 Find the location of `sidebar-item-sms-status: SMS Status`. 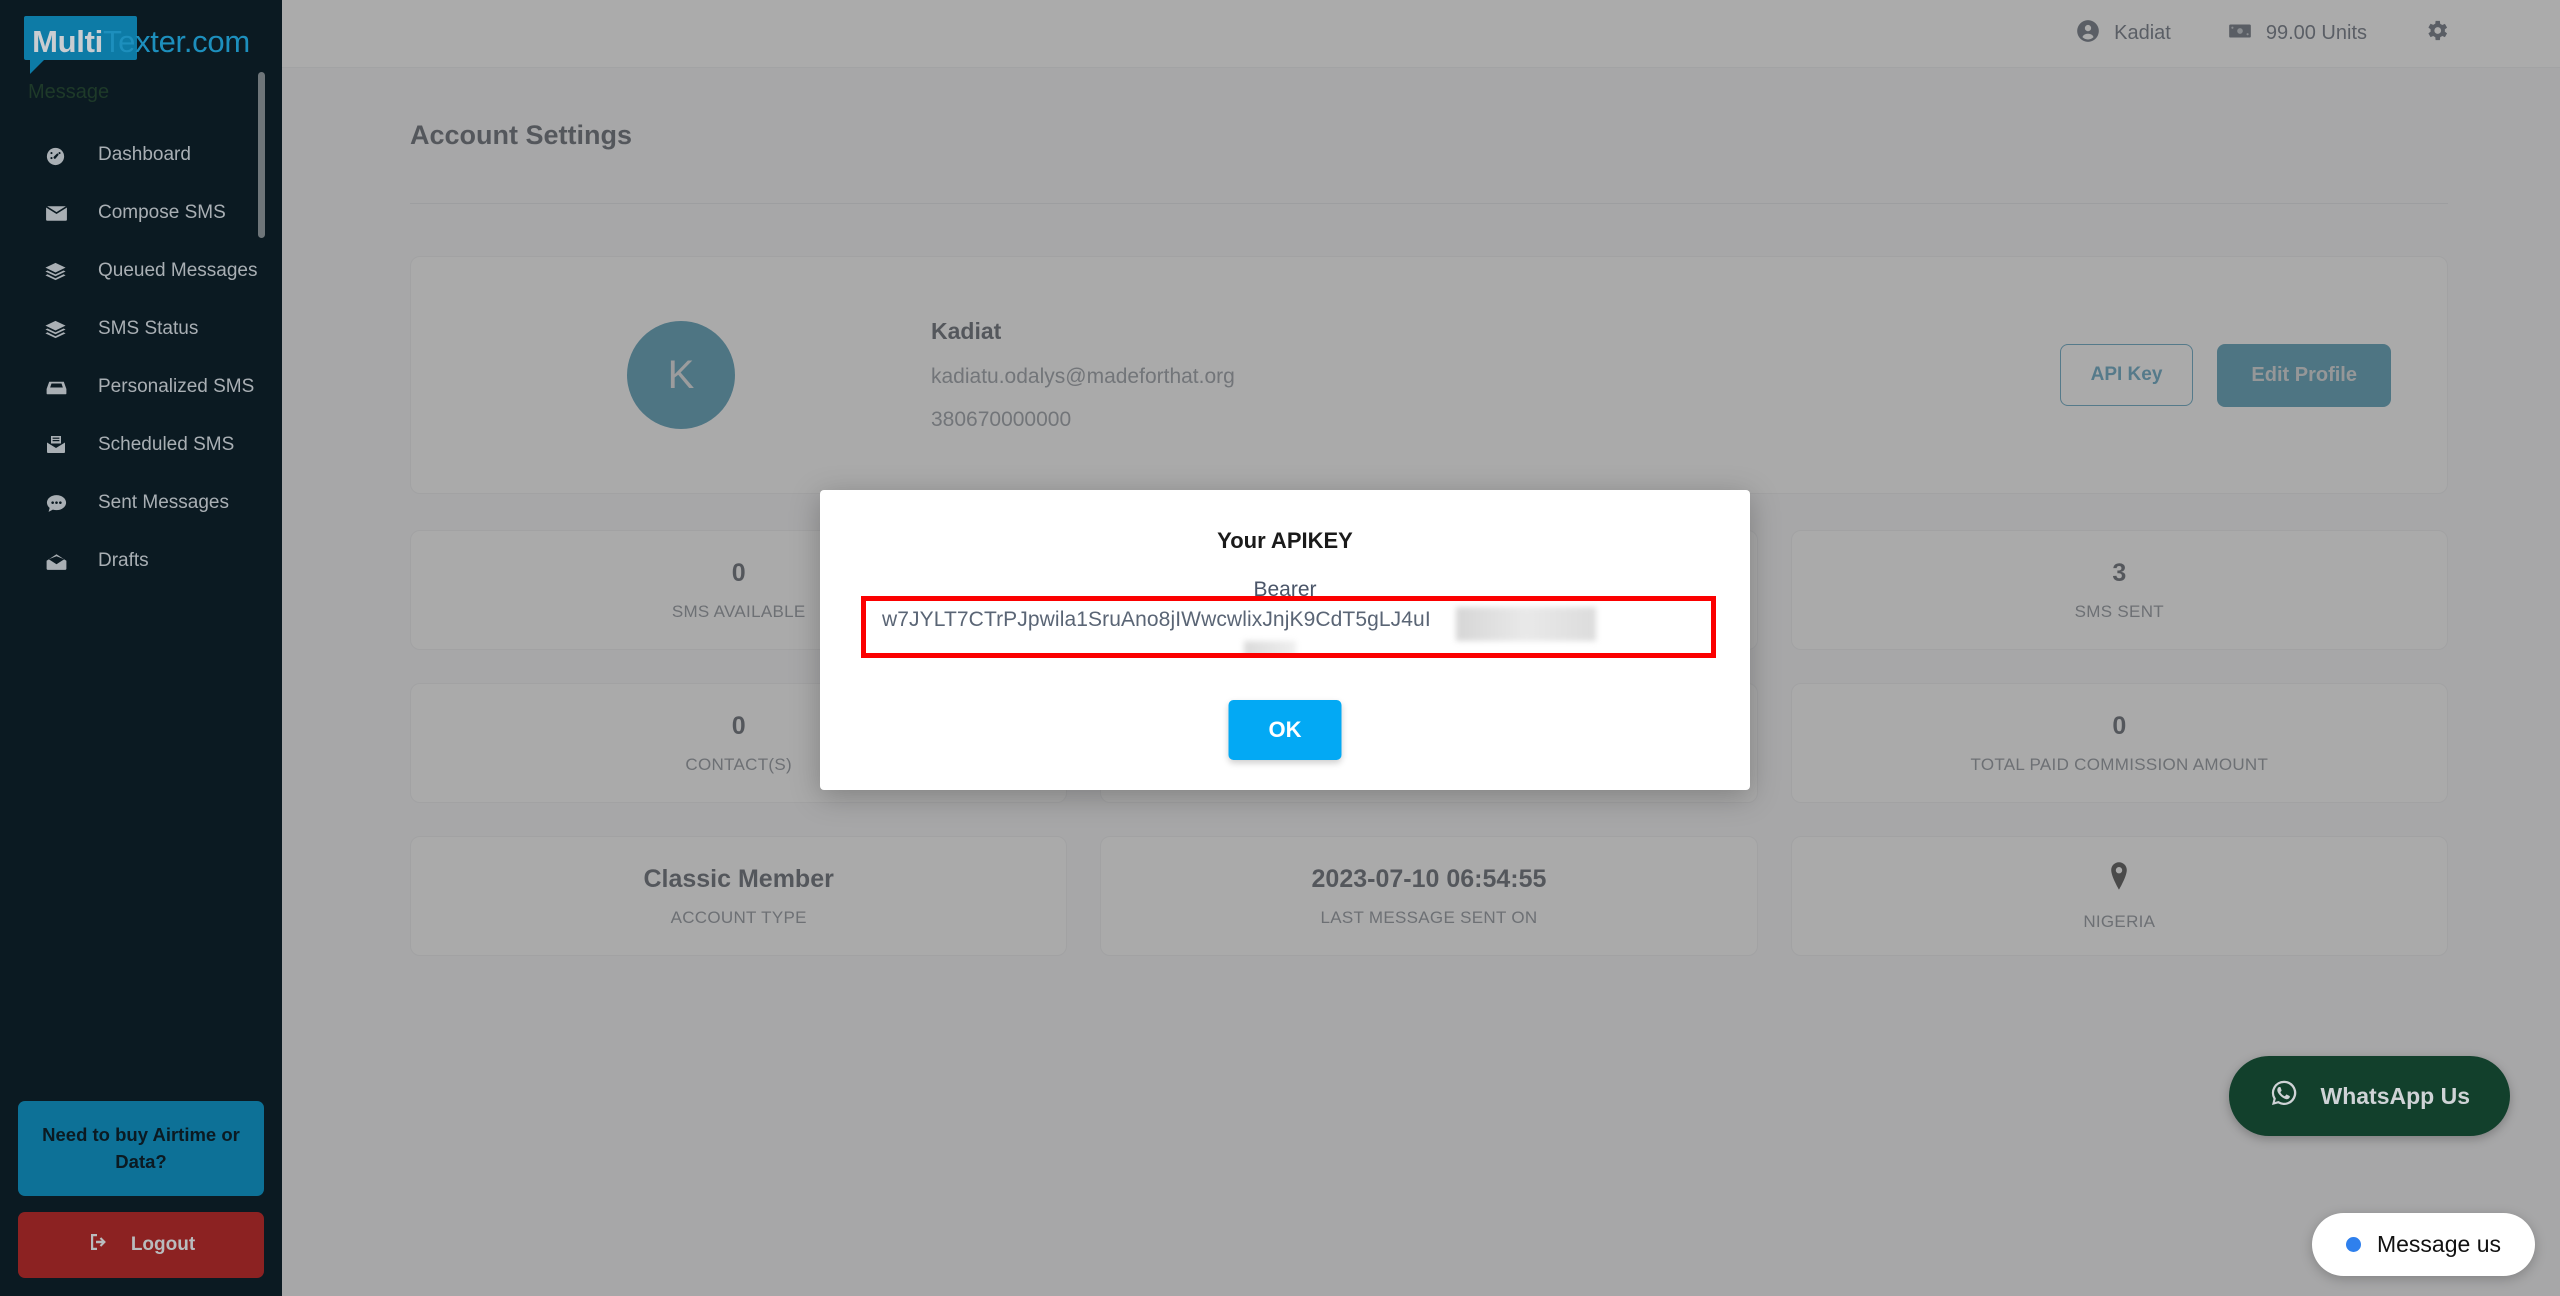

sidebar-item-sms-status: SMS Status is located at coordinates (141, 329).